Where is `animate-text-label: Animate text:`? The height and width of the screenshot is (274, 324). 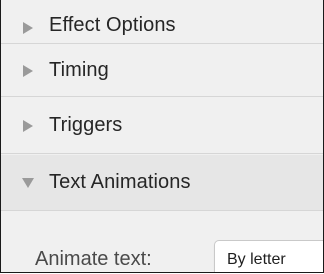 animate-text-label: Animate text: is located at coordinates (93, 259).